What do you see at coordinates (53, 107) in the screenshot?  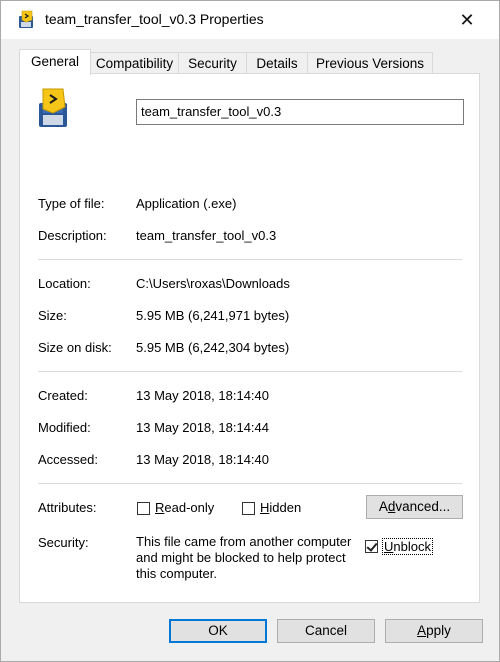 I see `application-icon` at bounding box center [53, 107].